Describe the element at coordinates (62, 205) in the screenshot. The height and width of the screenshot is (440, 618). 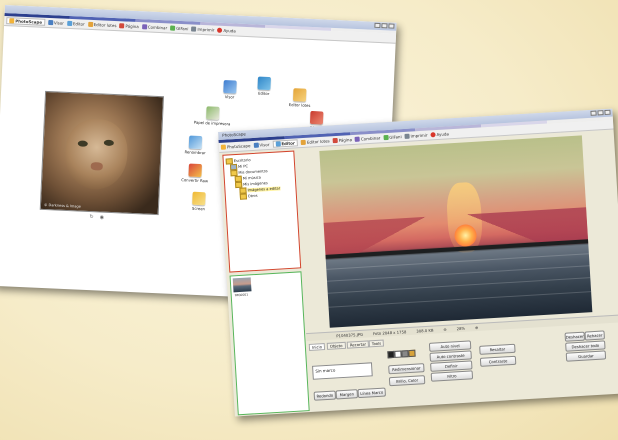
I see `photo-credit: © Darkness & Image` at that location.